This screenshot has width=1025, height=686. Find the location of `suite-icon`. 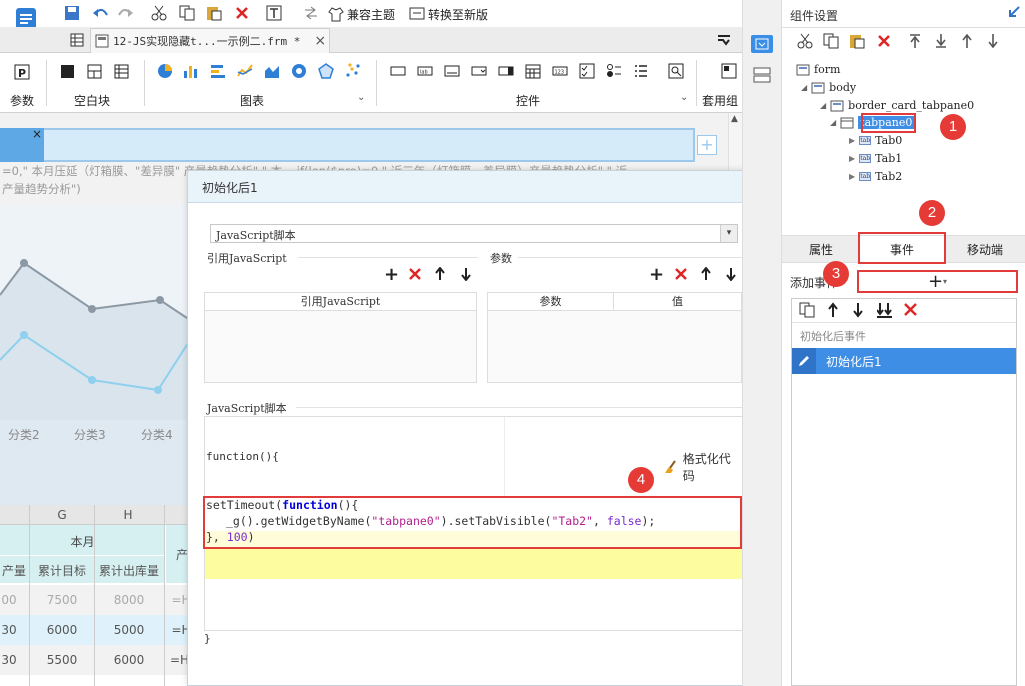

suite-icon is located at coordinates (729, 71).